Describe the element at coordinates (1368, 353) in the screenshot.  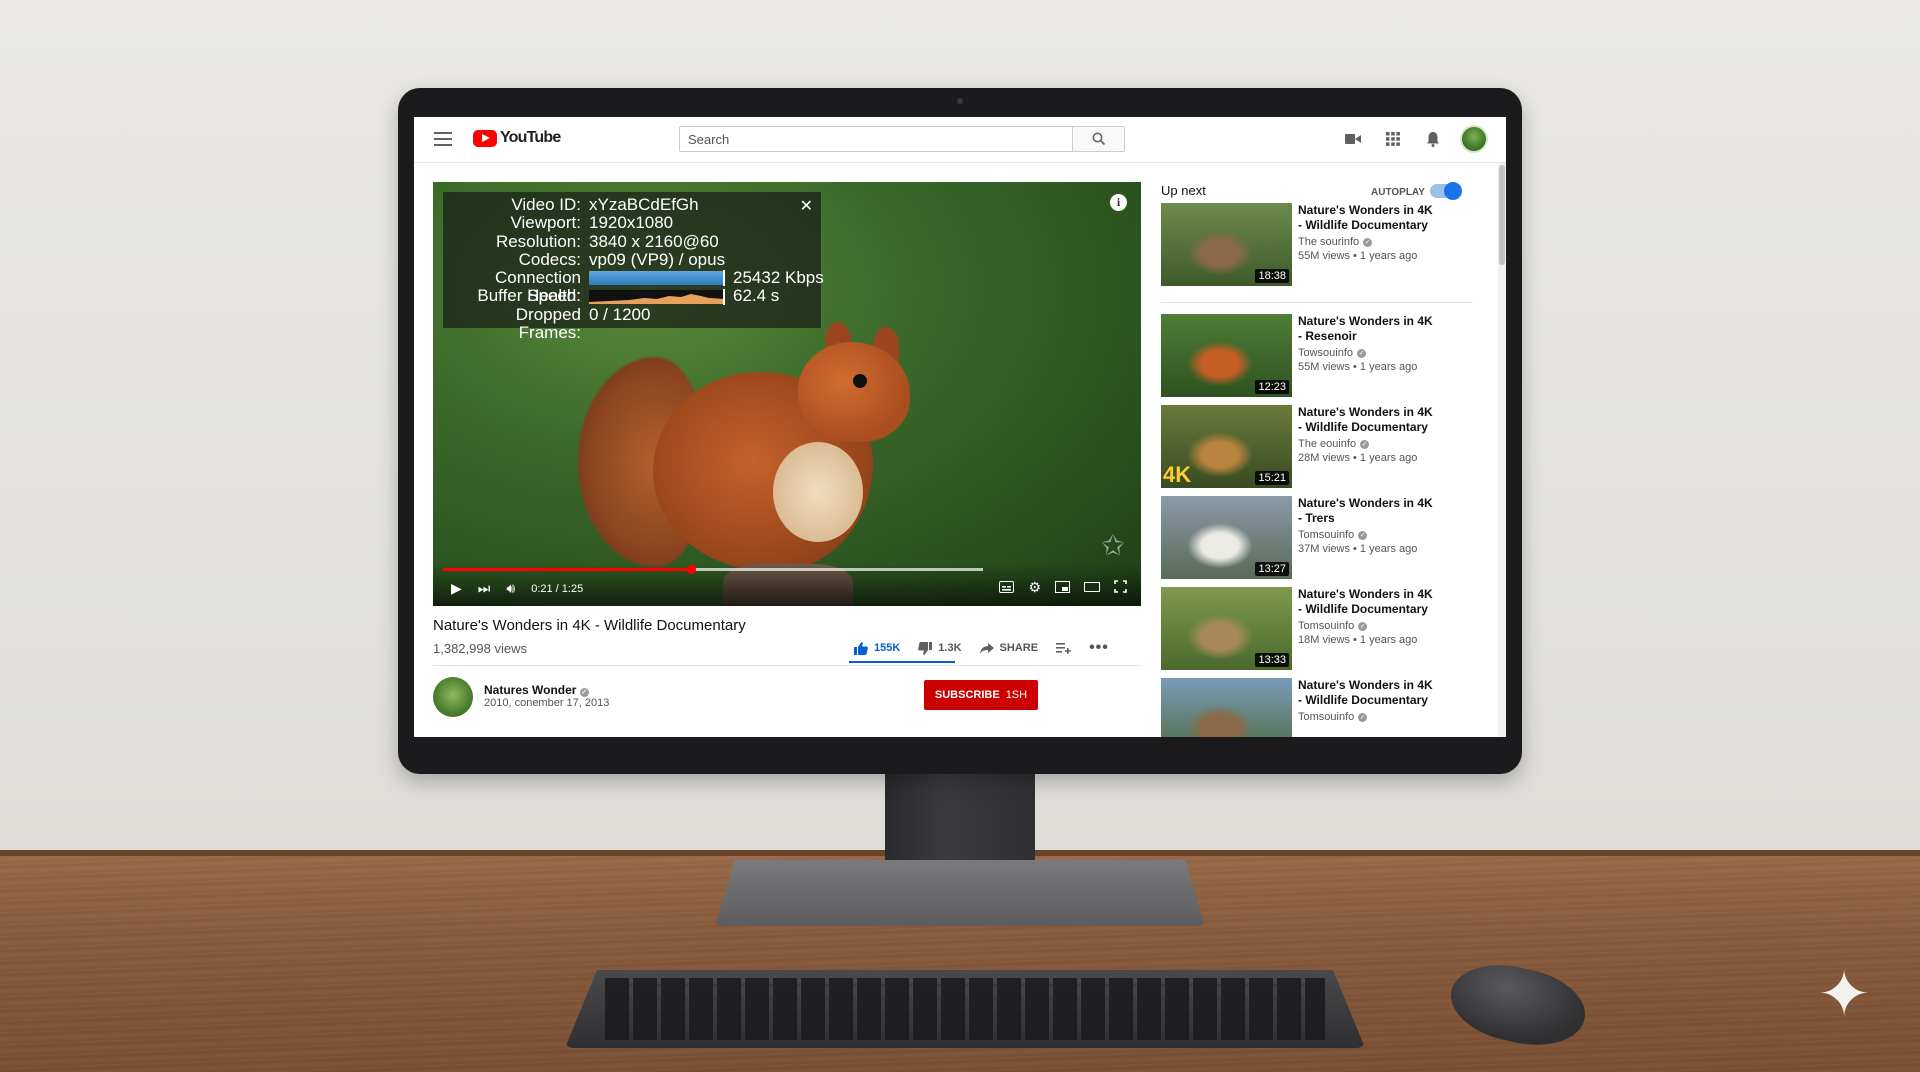
I see `rec-channel-name: Towsouinfo ✓` at that location.